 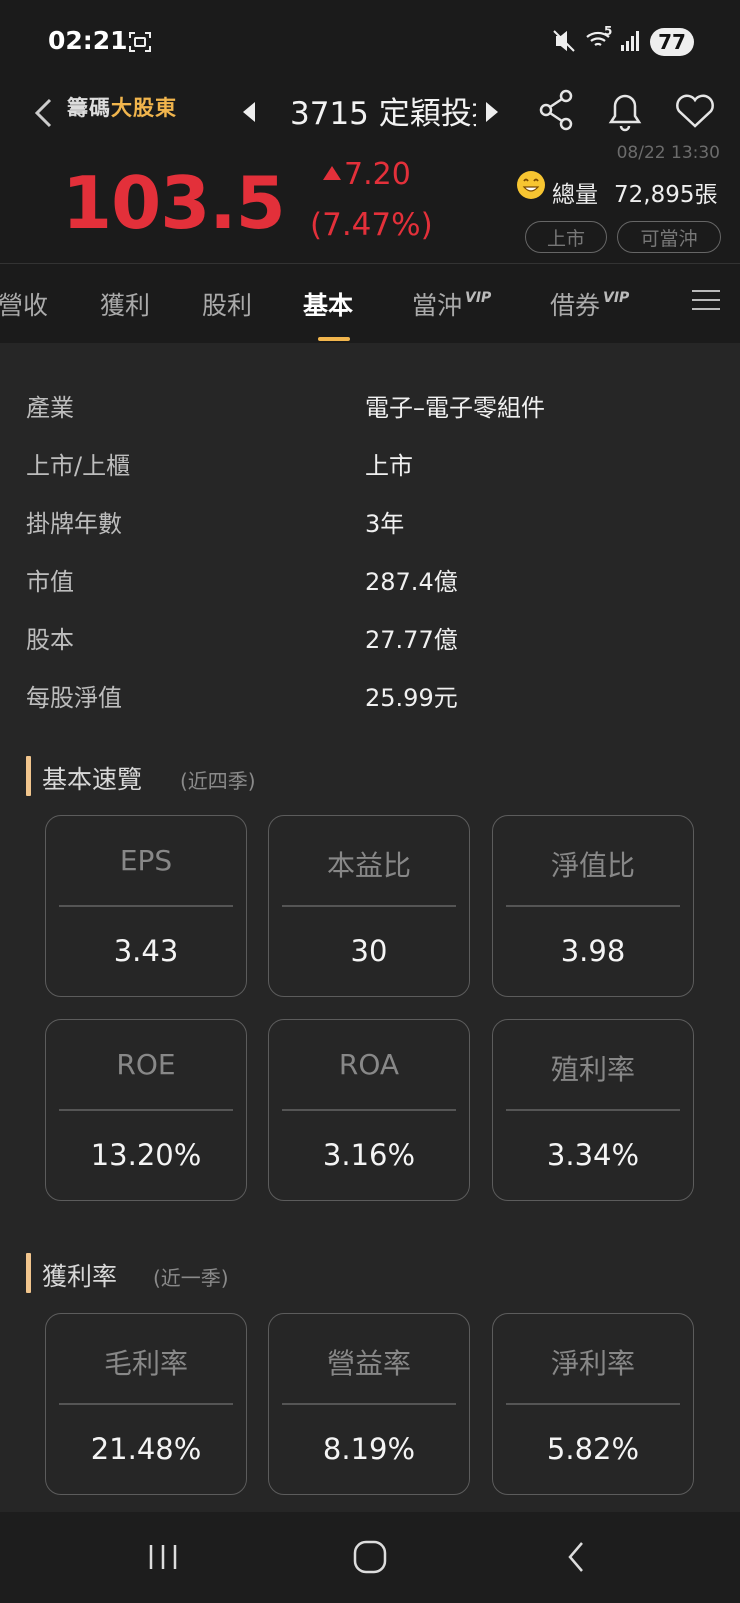 What do you see at coordinates (366, 174) in the screenshot?
I see `price-change: 7.20` at bounding box center [366, 174].